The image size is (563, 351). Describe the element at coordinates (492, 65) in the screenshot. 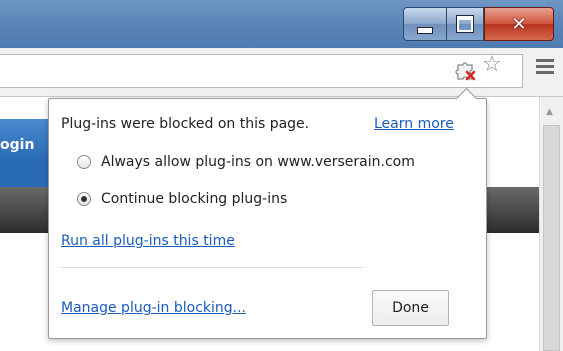

I see `star-icon: ☆` at that location.